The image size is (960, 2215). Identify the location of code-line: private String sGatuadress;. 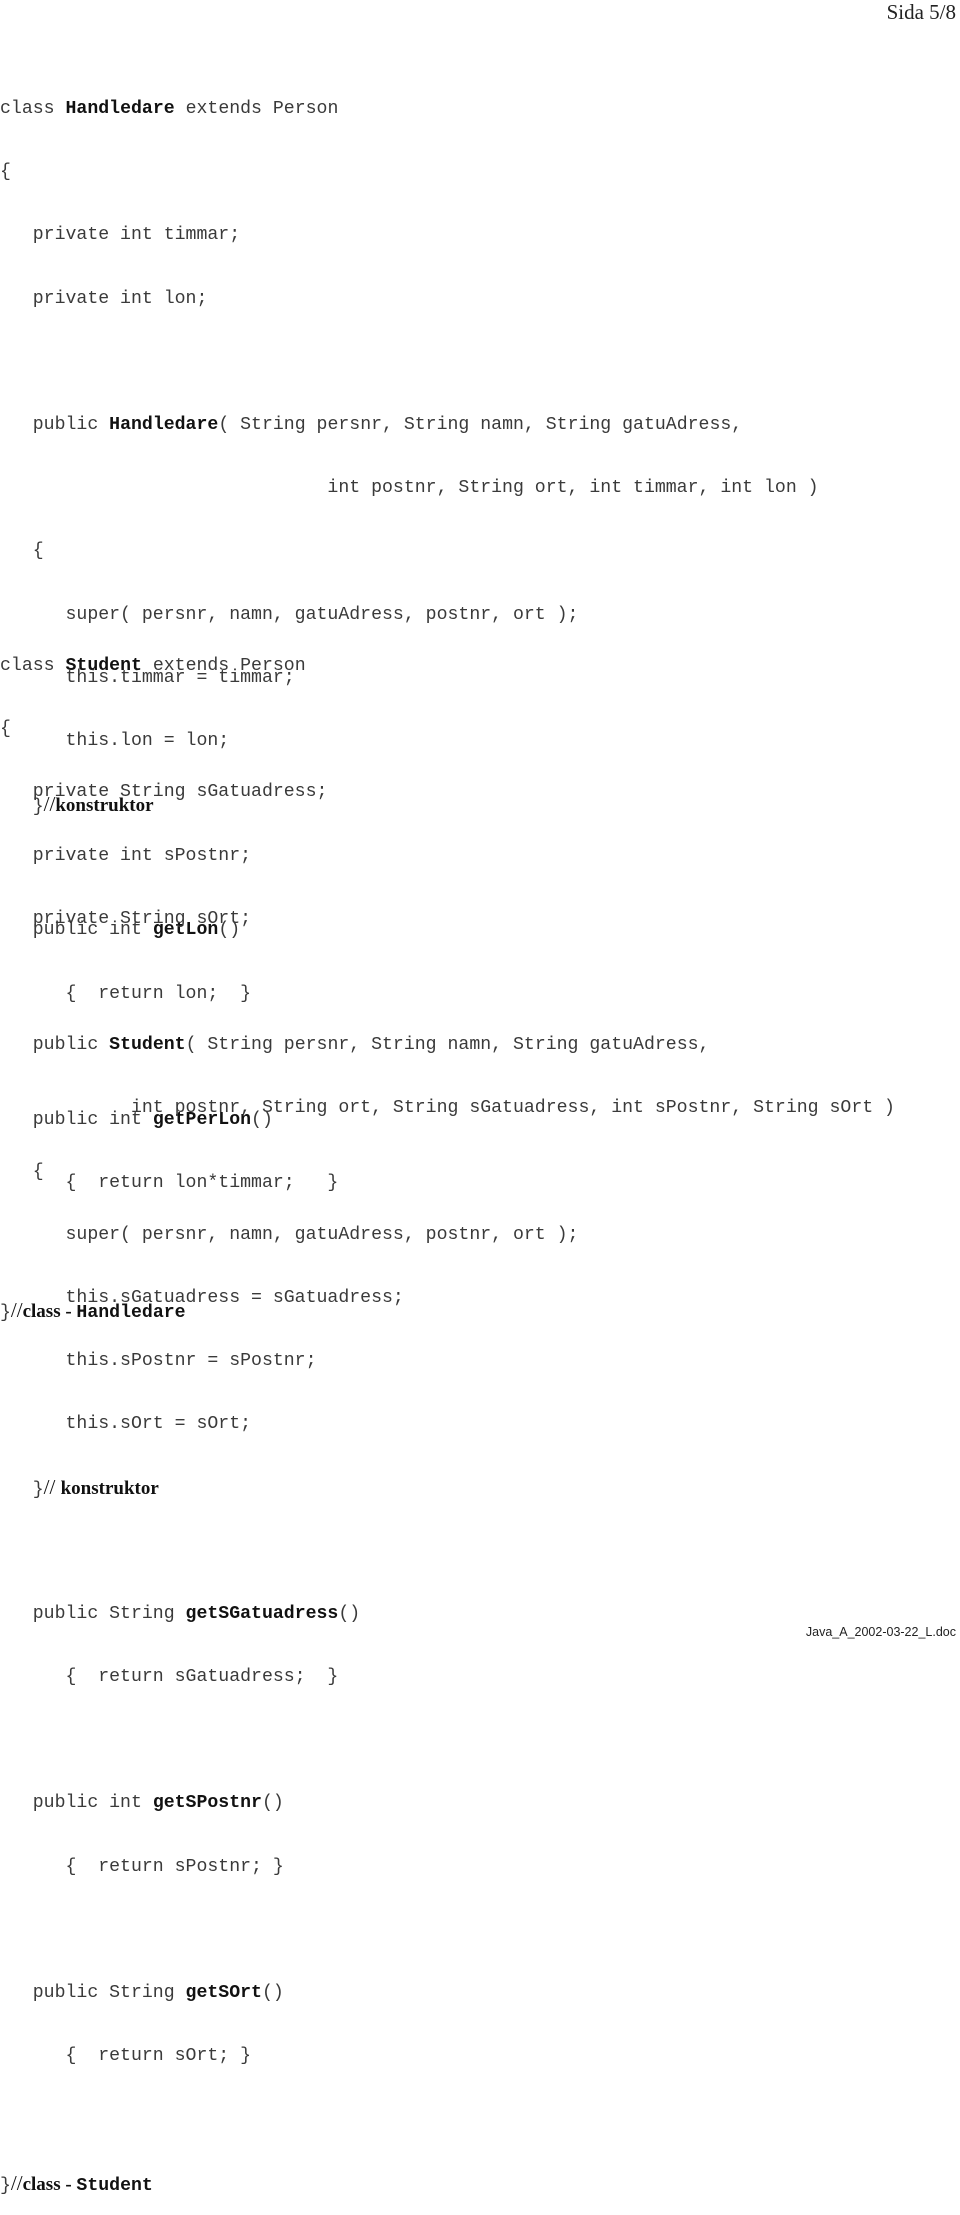
(164, 792).